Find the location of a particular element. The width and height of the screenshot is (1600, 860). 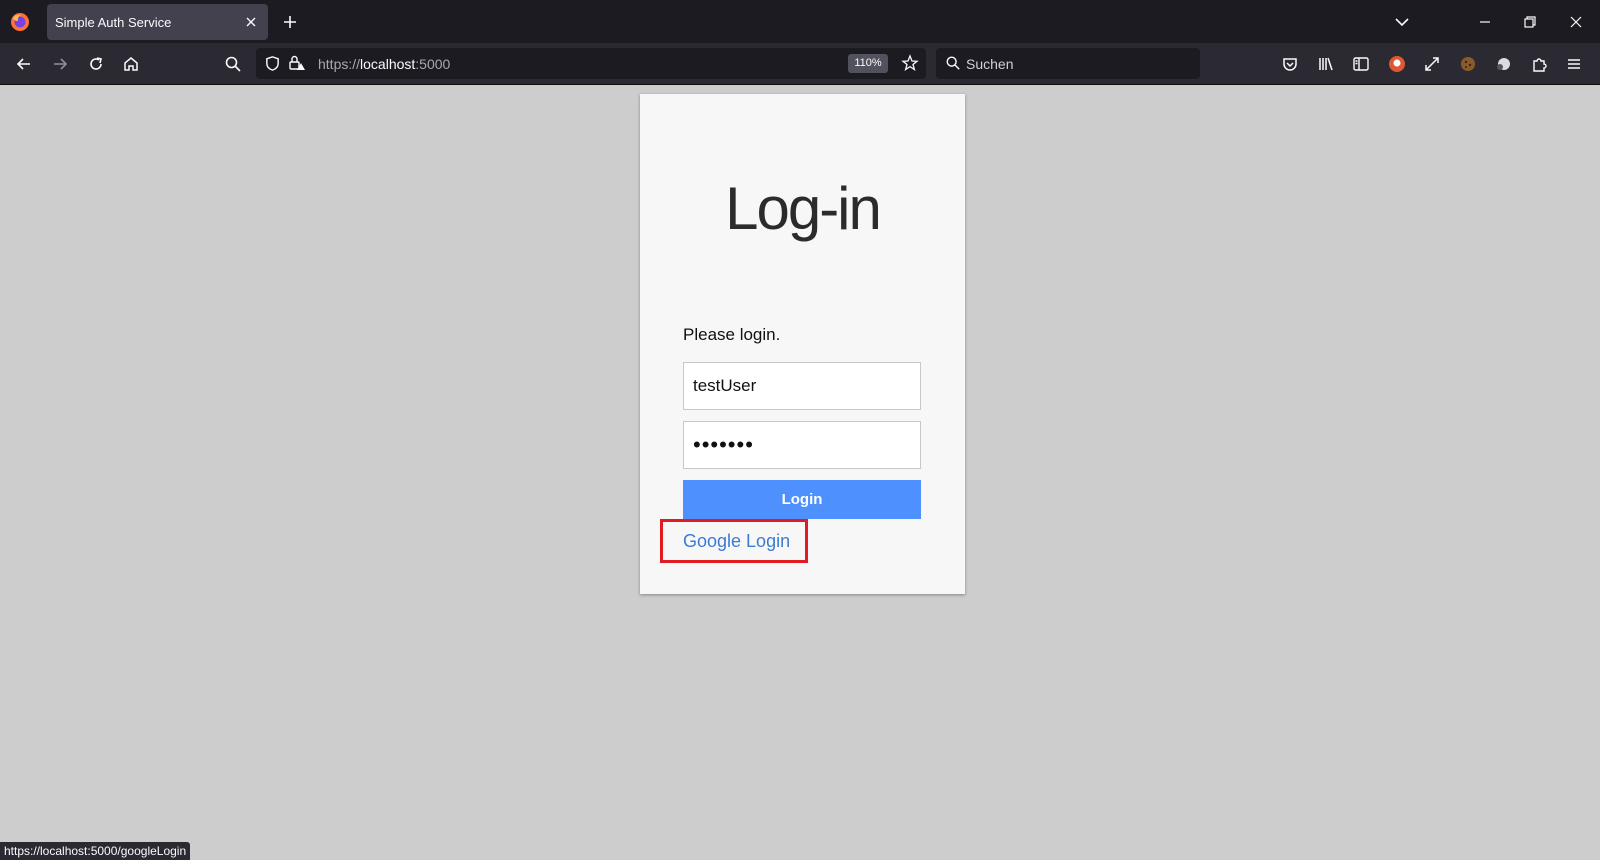

lock-warning-icon is located at coordinates (297, 63).